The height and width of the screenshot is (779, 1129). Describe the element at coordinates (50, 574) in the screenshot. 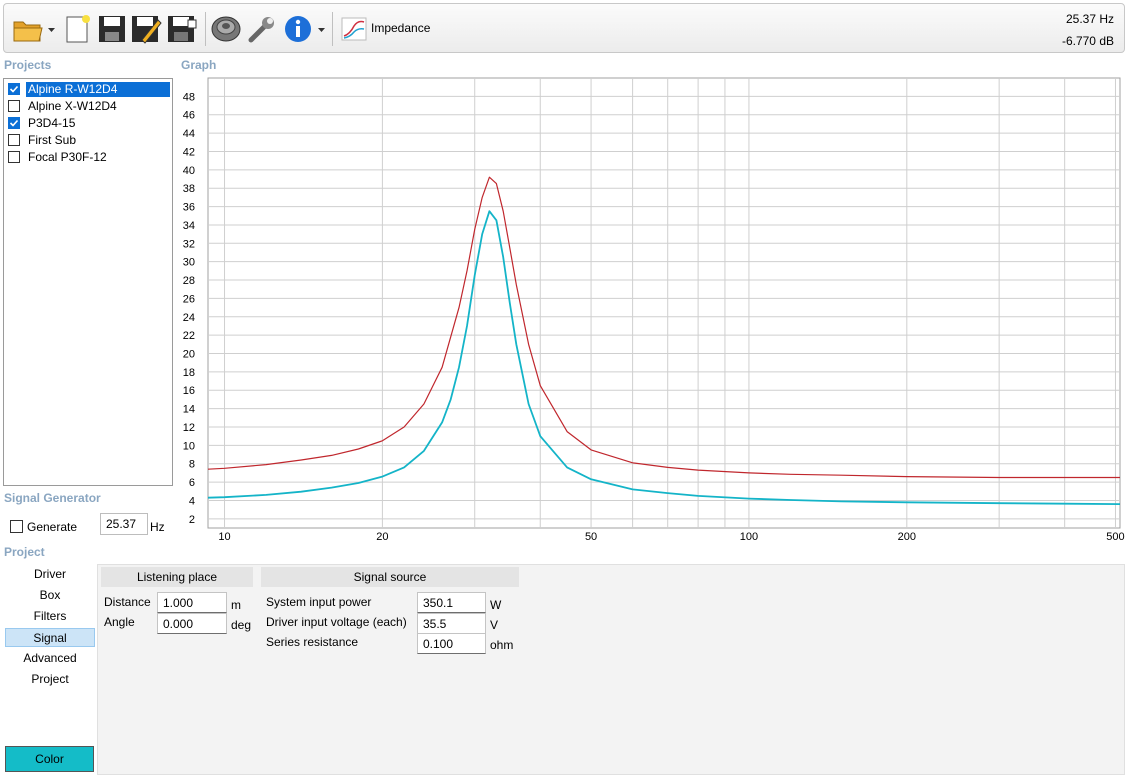

I see `nav-driver: Driver` at that location.